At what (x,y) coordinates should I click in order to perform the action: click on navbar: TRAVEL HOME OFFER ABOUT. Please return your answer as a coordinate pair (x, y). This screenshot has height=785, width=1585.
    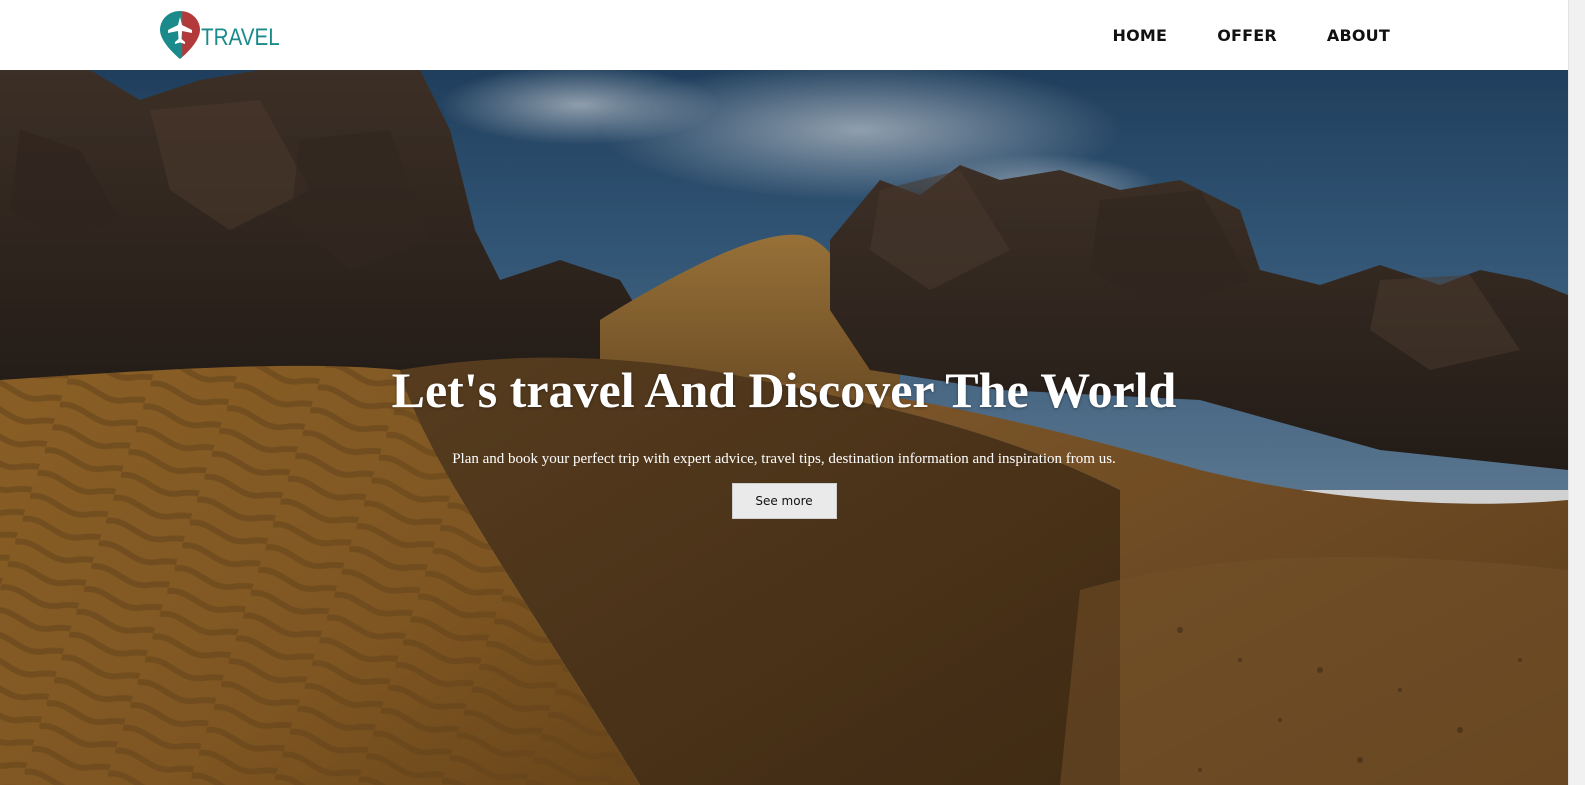
    Looking at the image, I should click on (784, 35).